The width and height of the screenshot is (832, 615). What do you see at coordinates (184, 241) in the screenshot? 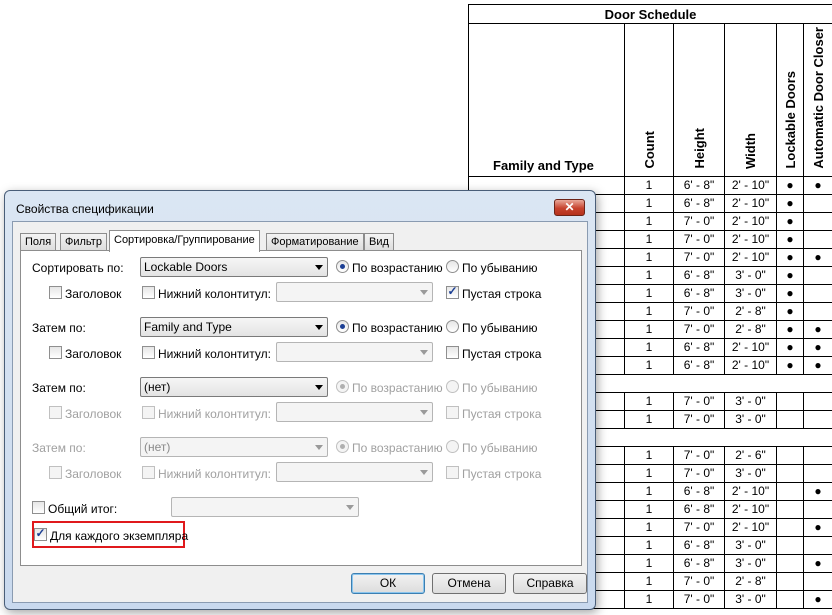
I see `tab-sorting-grouping: Сортировка/Группирование` at bounding box center [184, 241].